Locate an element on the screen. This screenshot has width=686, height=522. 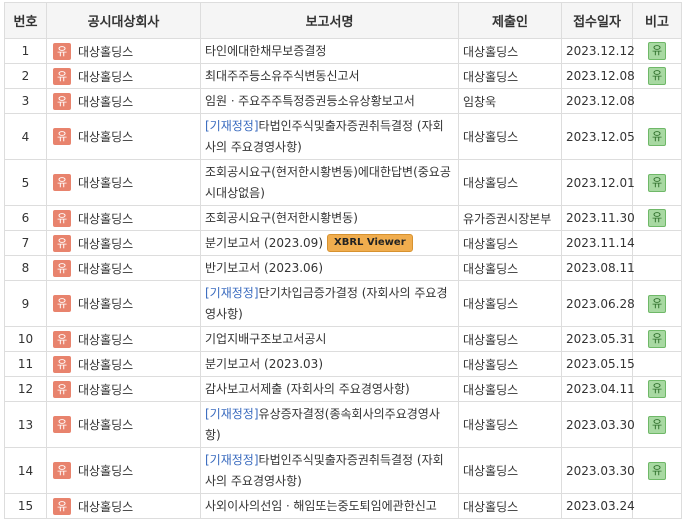
row-number: 14 is located at coordinates (25, 470).